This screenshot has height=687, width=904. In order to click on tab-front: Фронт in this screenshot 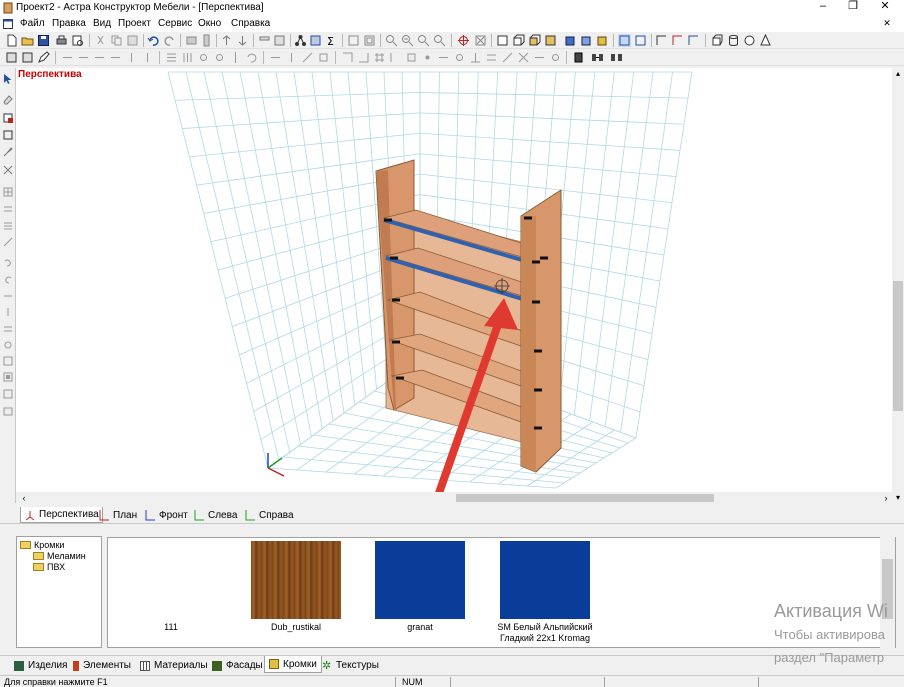, I will do `click(166, 515)`.